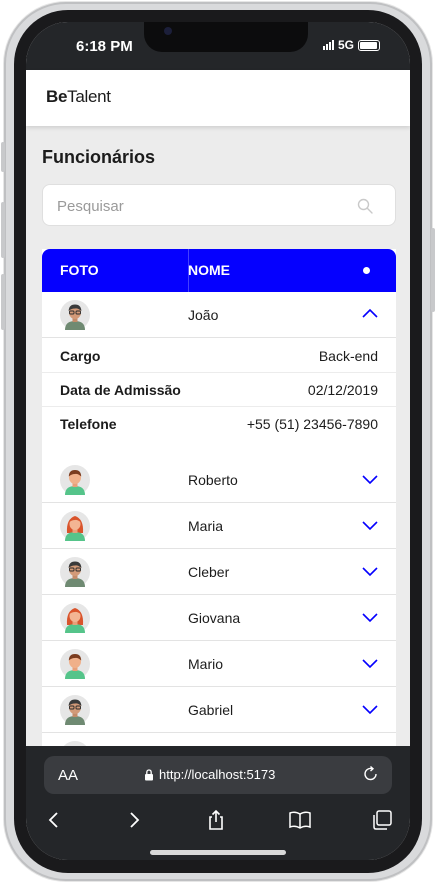 This screenshot has height=883, width=436. I want to click on search-input, so click(197, 206).